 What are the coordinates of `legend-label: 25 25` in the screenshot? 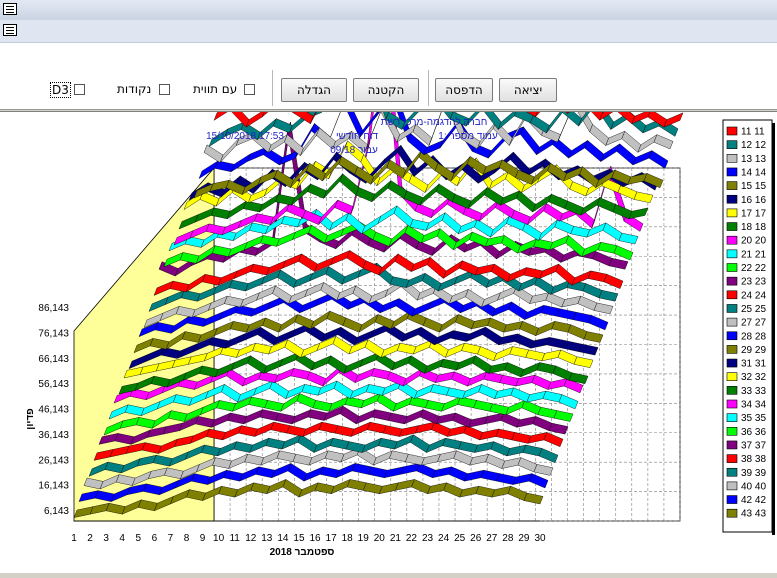 It's located at (753, 309).